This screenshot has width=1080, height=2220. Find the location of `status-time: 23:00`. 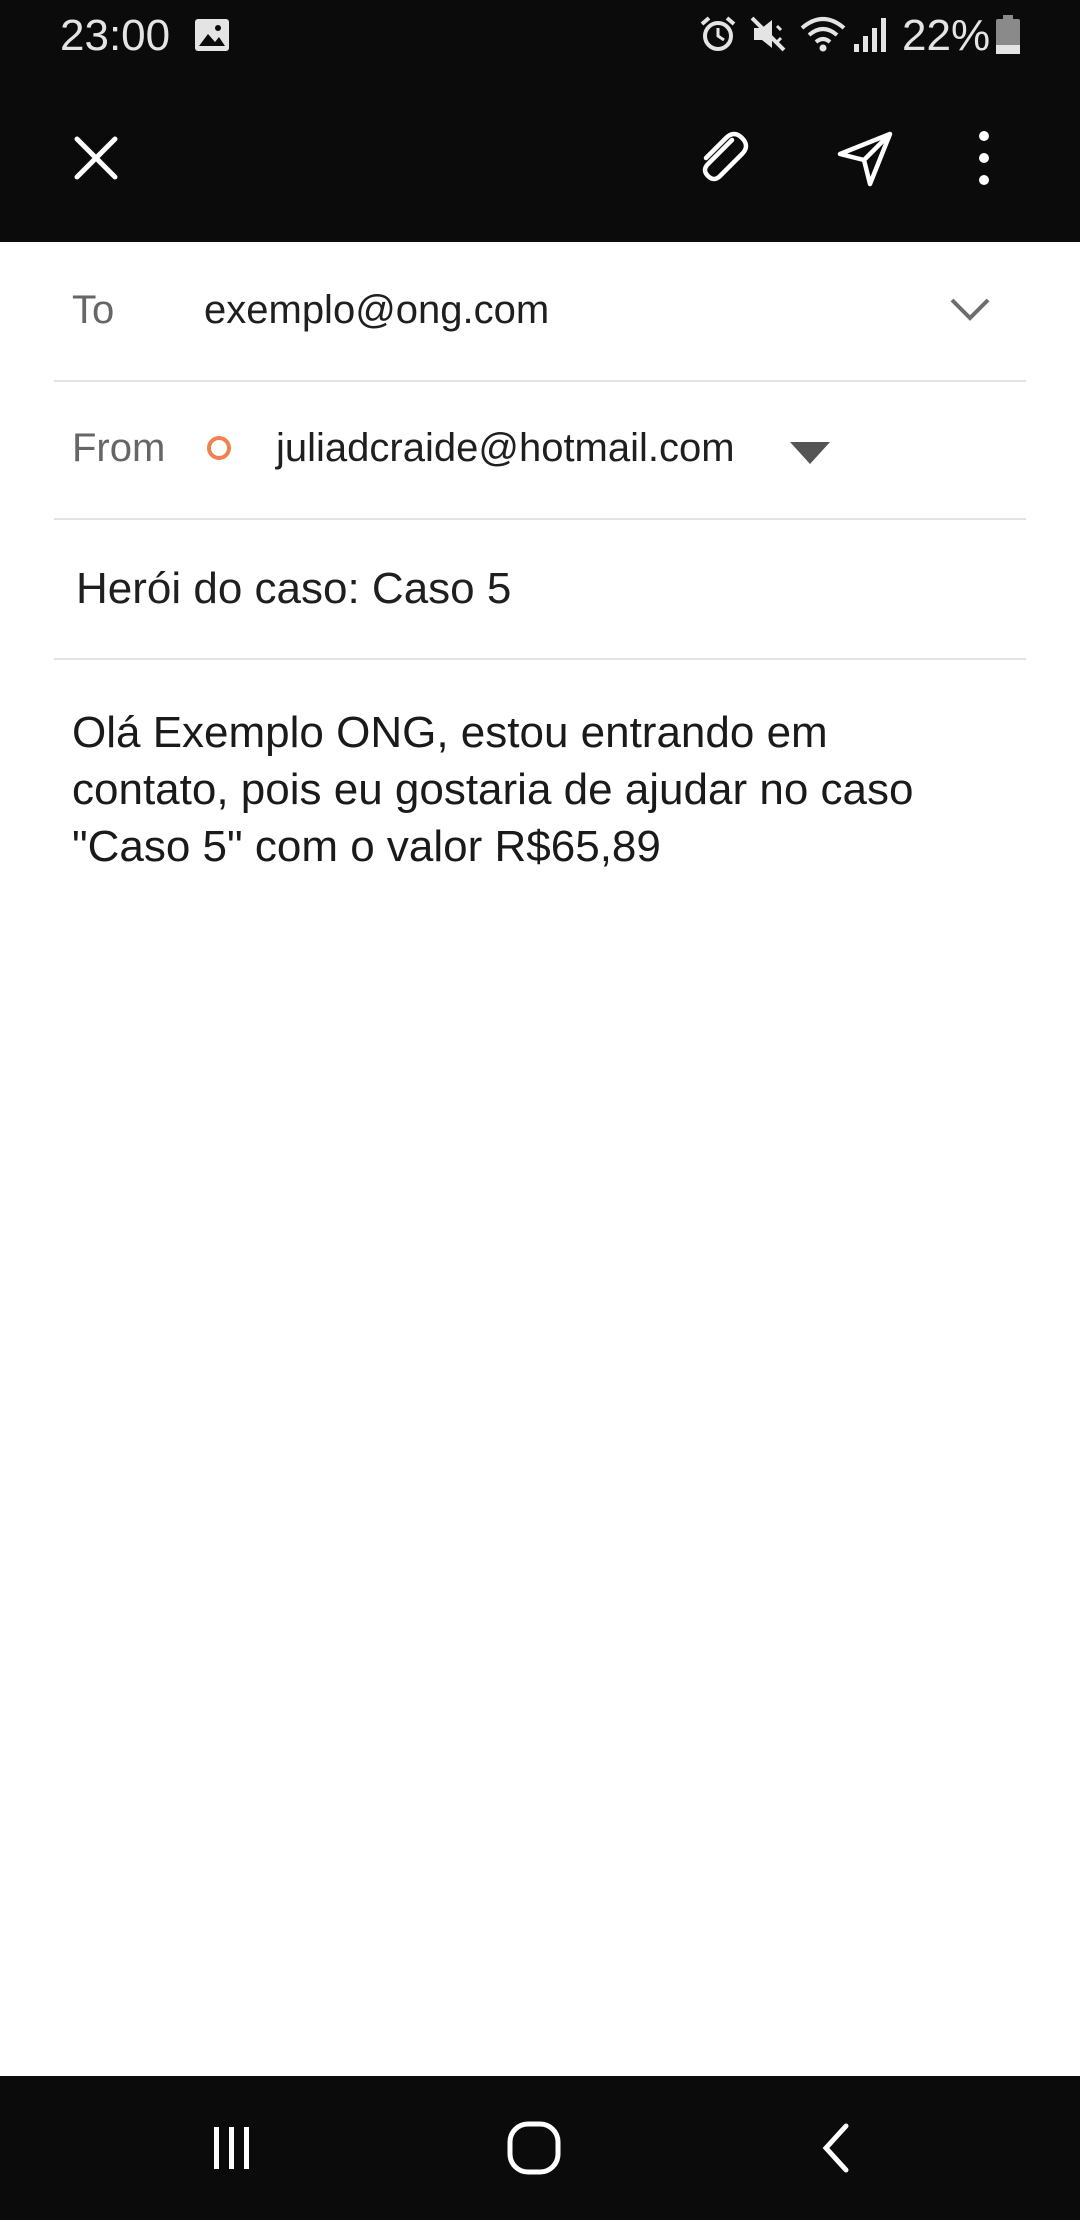

status-time: 23:00 is located at coordinates (115, 35).